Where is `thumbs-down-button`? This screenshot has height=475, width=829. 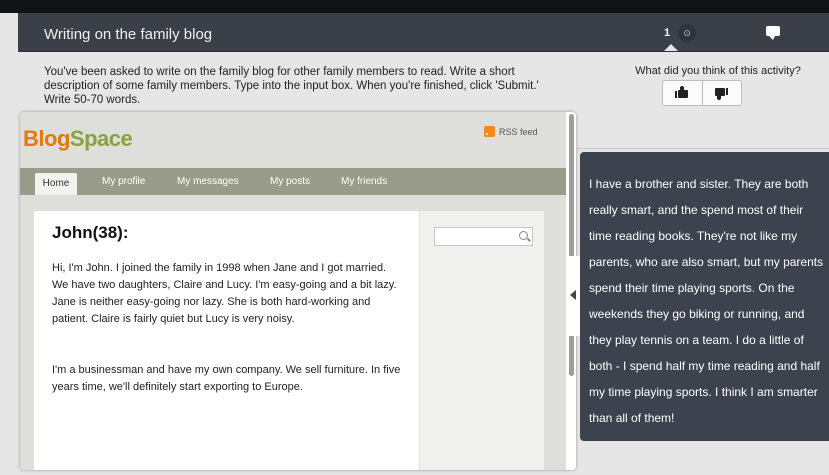
thumbs-down-button is located at coordinates (721, 93).